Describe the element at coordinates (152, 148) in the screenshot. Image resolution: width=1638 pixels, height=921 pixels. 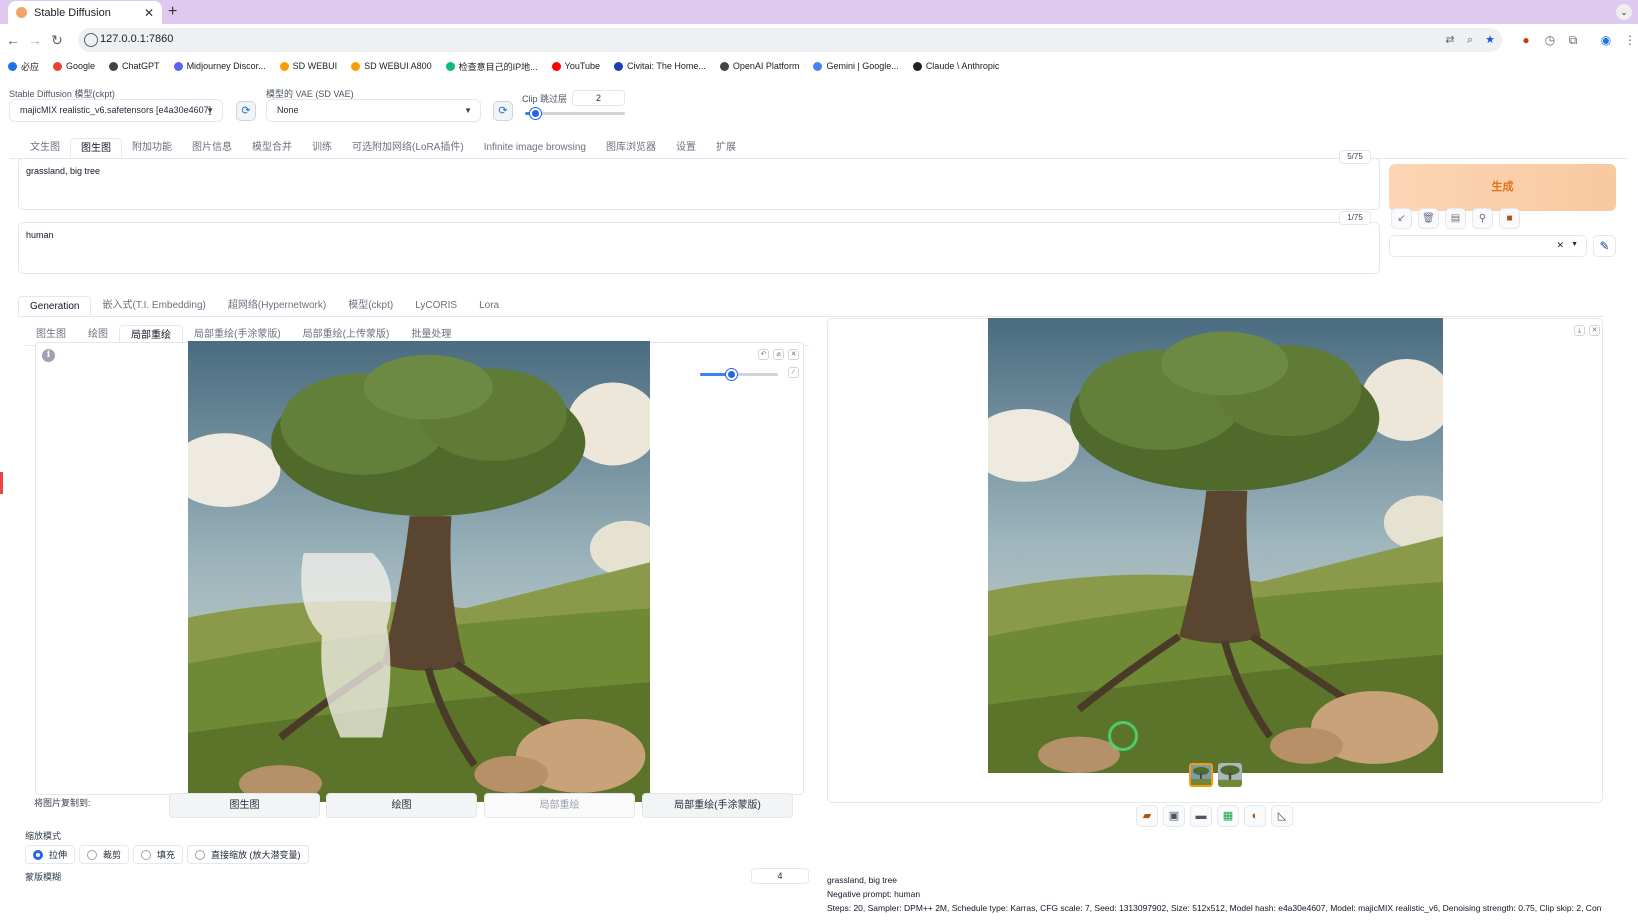
I see `main-tab-2: 附加功能` at that location.